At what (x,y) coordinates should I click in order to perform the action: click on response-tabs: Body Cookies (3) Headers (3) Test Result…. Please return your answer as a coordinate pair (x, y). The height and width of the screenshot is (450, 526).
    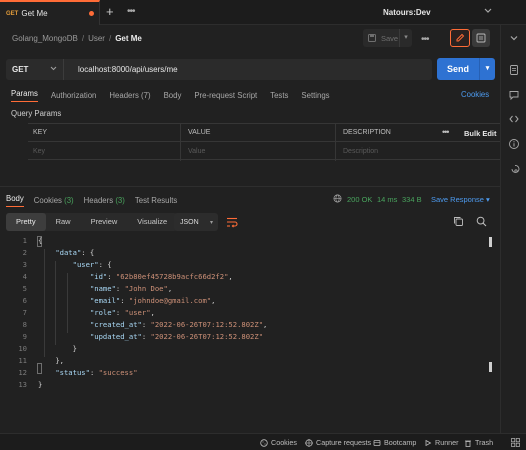
    Looking at the image, I should click on (96, 200).